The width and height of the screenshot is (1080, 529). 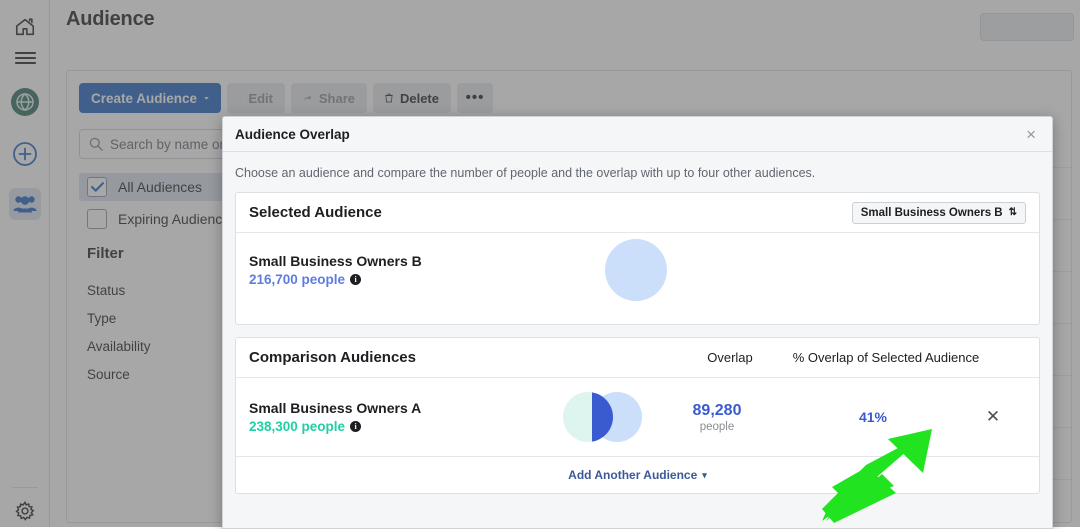 I want to click on comparison-audience-count-value: 238,300 people, so click(x=297, y=426).